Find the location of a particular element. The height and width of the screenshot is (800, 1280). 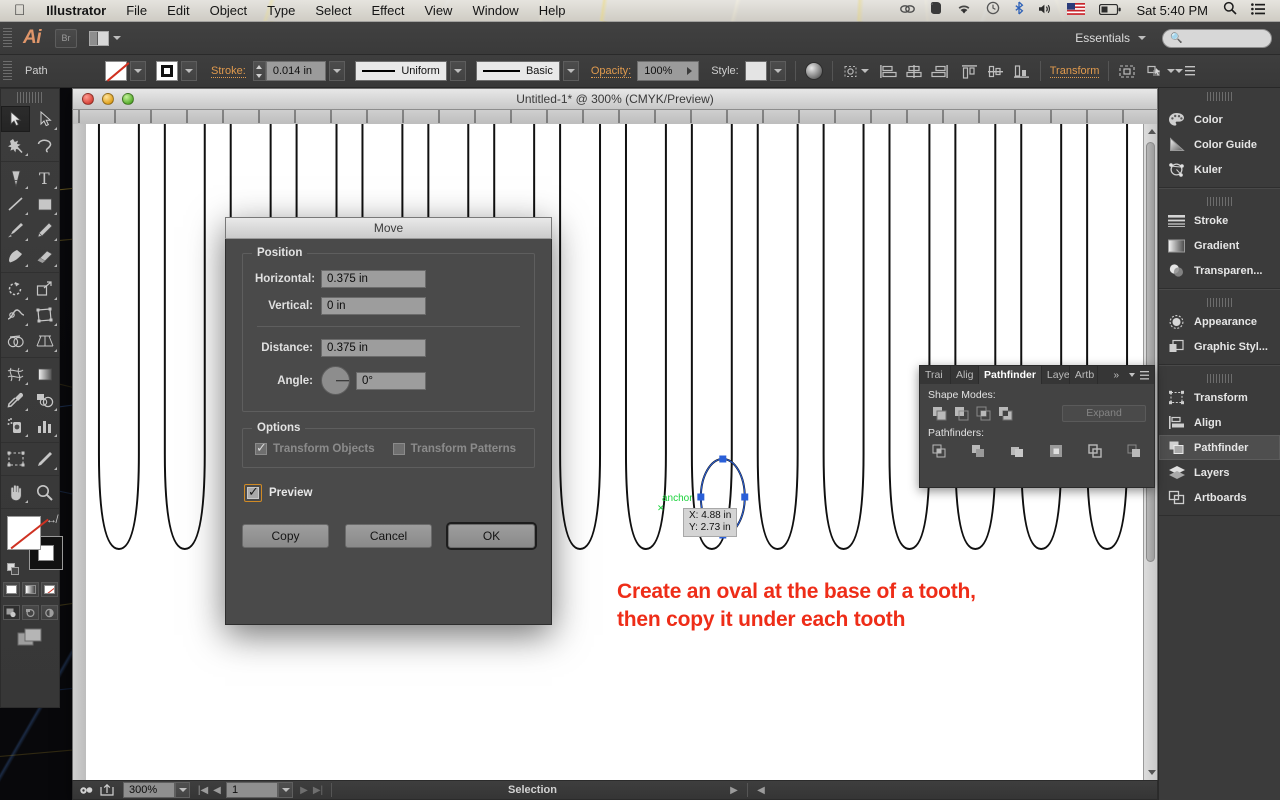

column-graph-tool is located at coordinates (44, 426).